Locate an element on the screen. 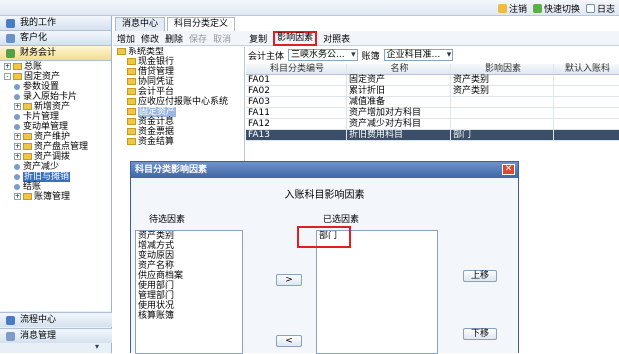 Image resolution: width=619 pixels, height=354 pixels. key-icon is located at coordinates (502, 8).